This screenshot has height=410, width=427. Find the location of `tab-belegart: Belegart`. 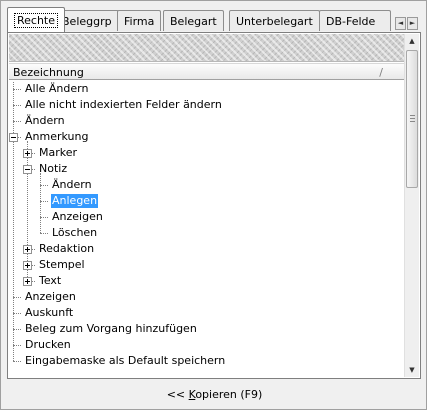

tab-belegart: Belegart is located at coordinates (193, 20).